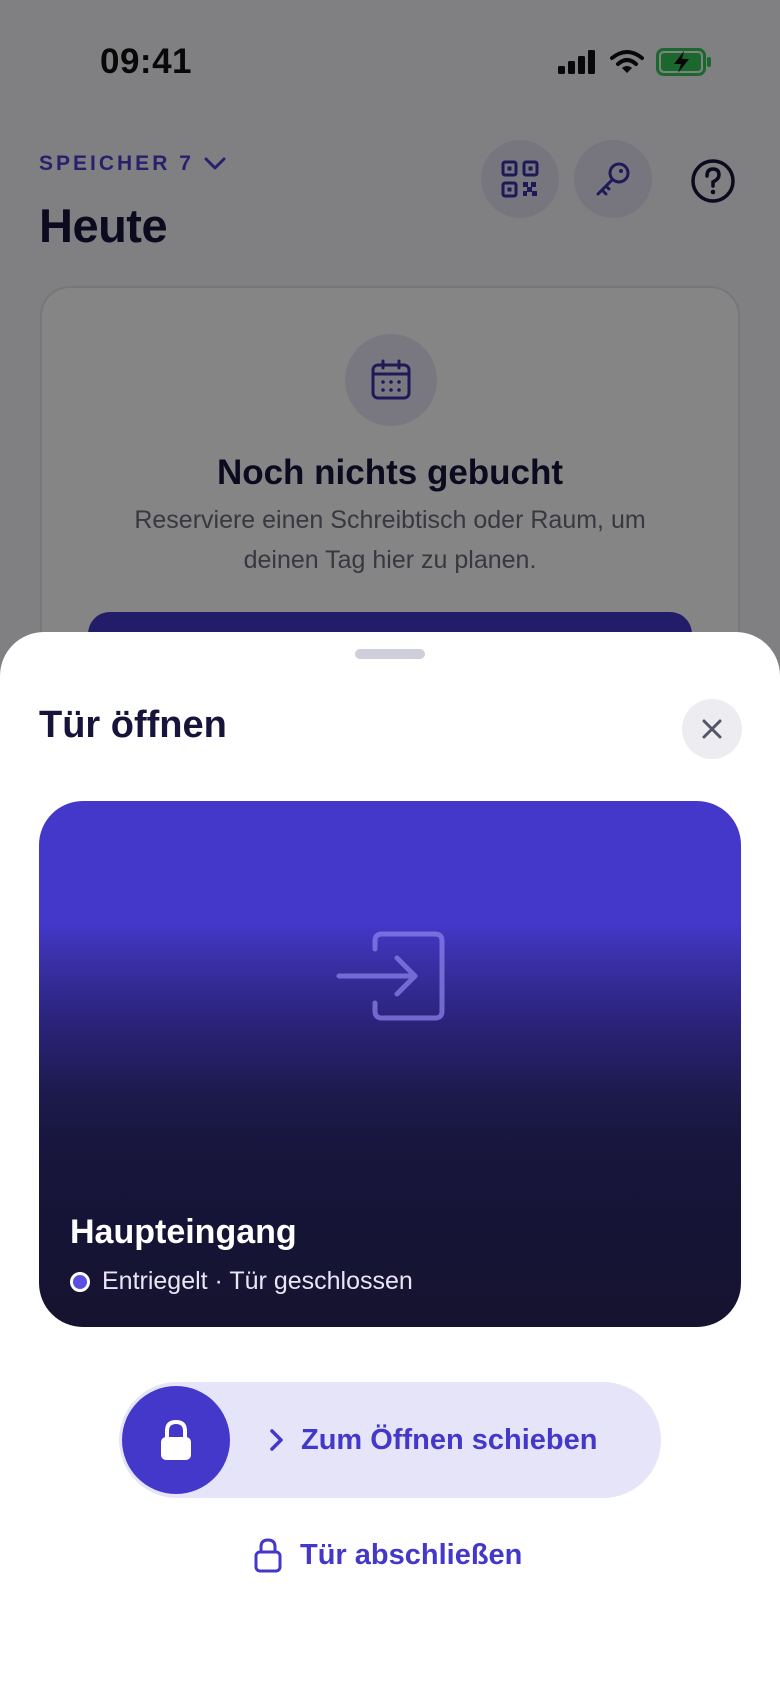 The image size is (780, 1696). I want to click on close-icon, so click(712, 729).